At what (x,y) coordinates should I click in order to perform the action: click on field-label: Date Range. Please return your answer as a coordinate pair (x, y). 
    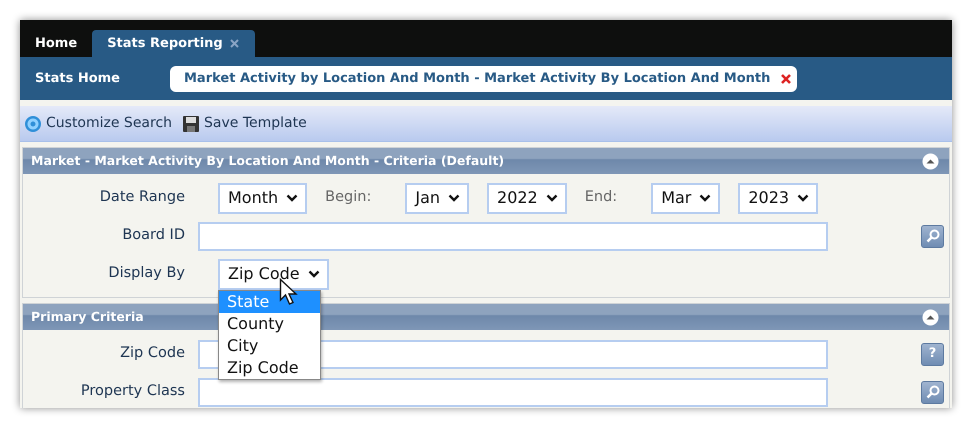
    Looking at the image, I should click on (141, 198).